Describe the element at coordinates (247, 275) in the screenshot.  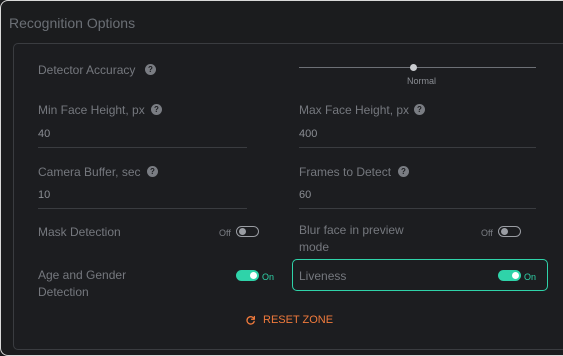
I see `age-gender-toggle` at that location.